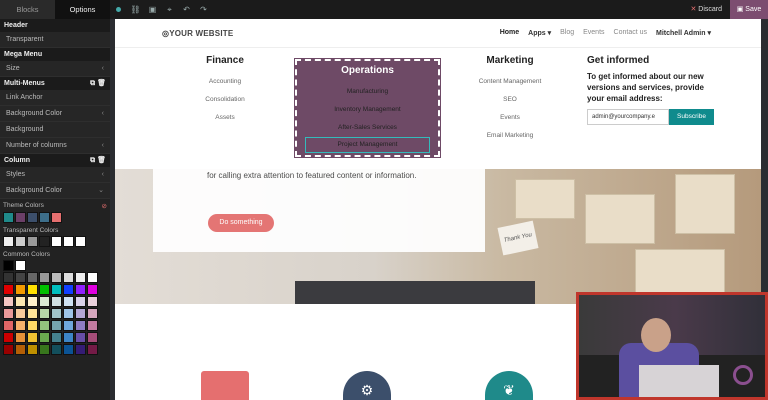 This screenshot has width=768, height=400. What do you see at coordinates (104, 206) in the screenshot?
I see `reset-color-icon: ⊘` at bounding box center [104, 206].